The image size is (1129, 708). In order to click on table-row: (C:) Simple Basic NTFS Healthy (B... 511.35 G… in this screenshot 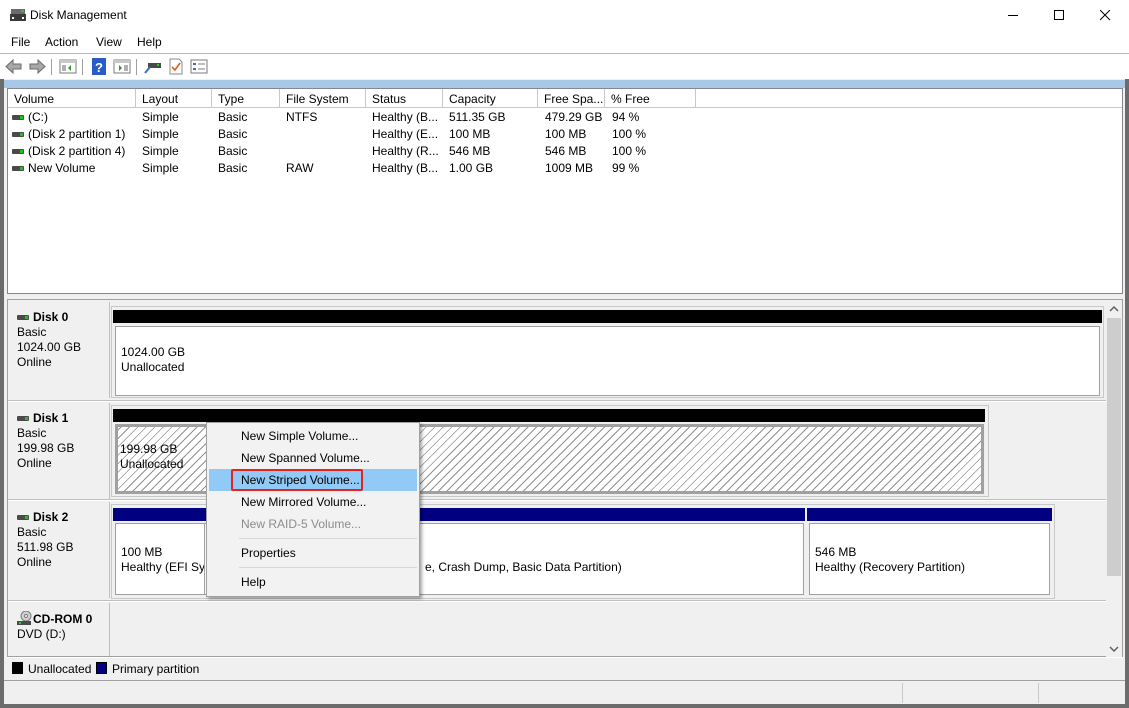, I will do `click(565, 117)`.